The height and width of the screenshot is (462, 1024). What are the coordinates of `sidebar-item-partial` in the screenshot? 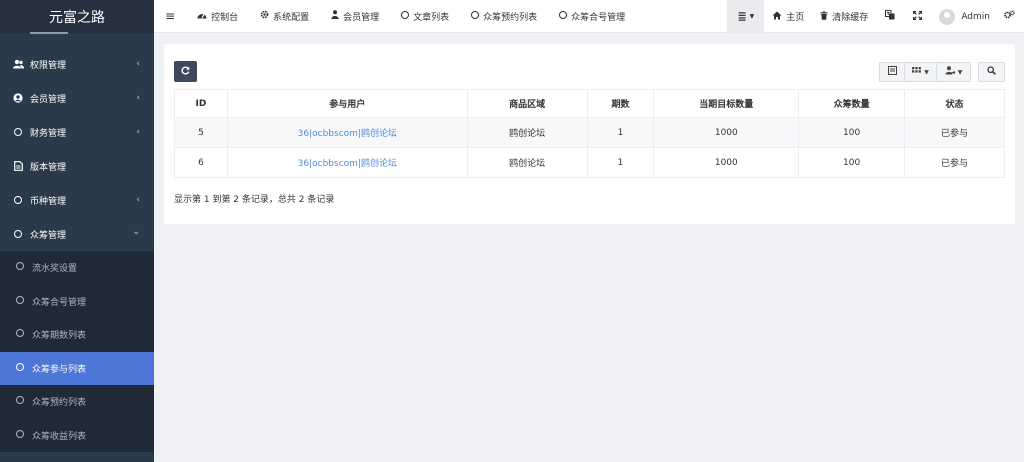 It's located at (77, 33).